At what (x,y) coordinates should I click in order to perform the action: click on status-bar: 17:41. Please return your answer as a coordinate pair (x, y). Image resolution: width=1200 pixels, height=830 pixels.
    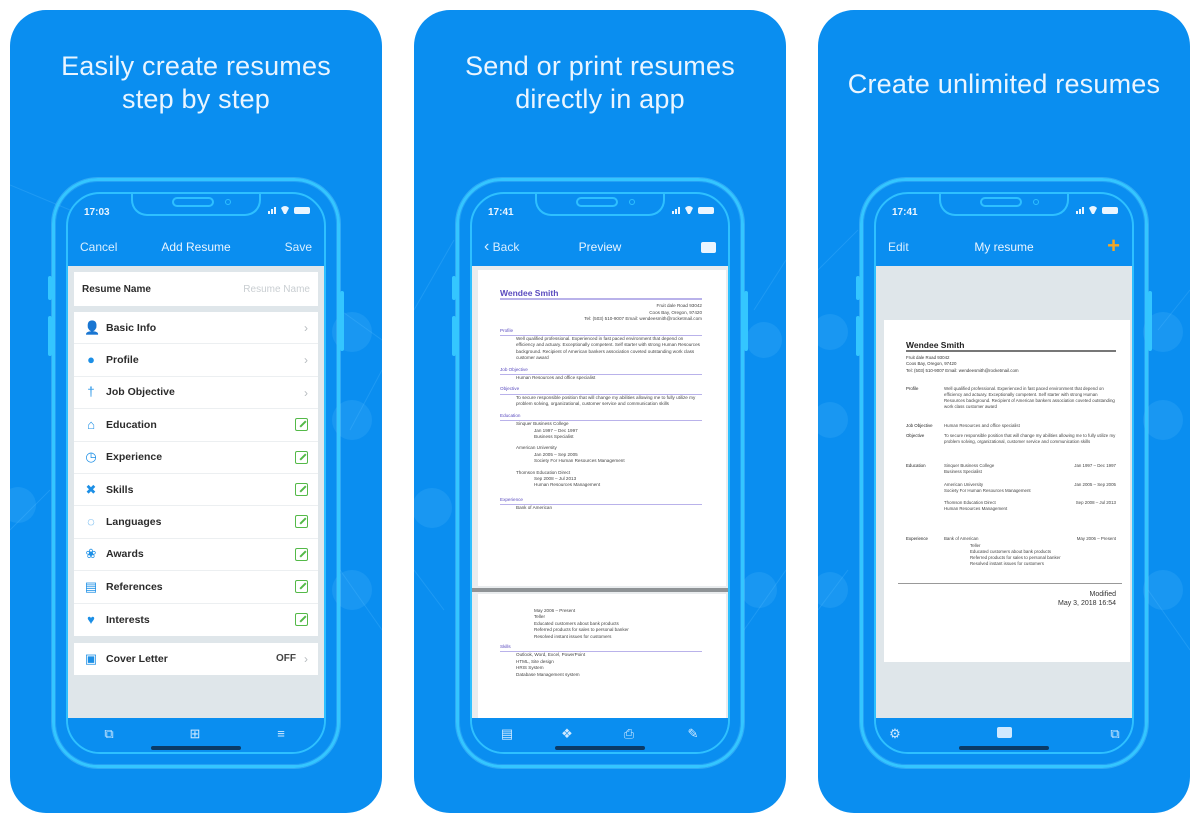
    Looking at the image, I should click on (1004, 212).